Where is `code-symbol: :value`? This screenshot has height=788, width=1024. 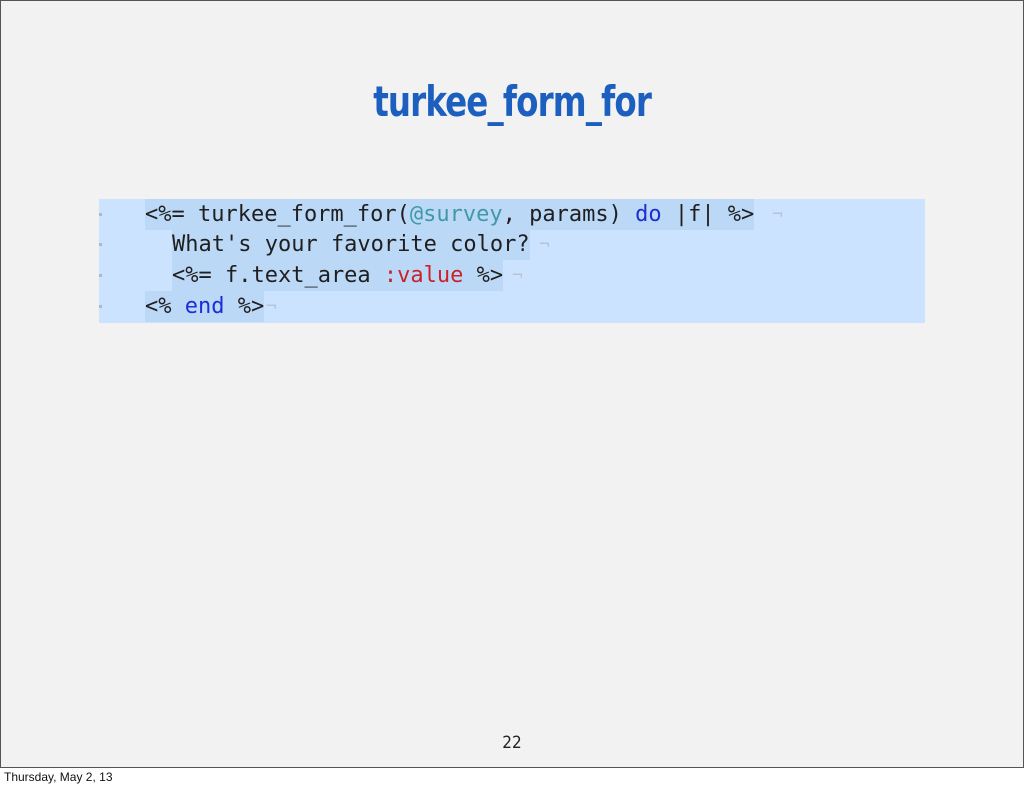 code-symbol: :value is located at coordinates (423, 275).